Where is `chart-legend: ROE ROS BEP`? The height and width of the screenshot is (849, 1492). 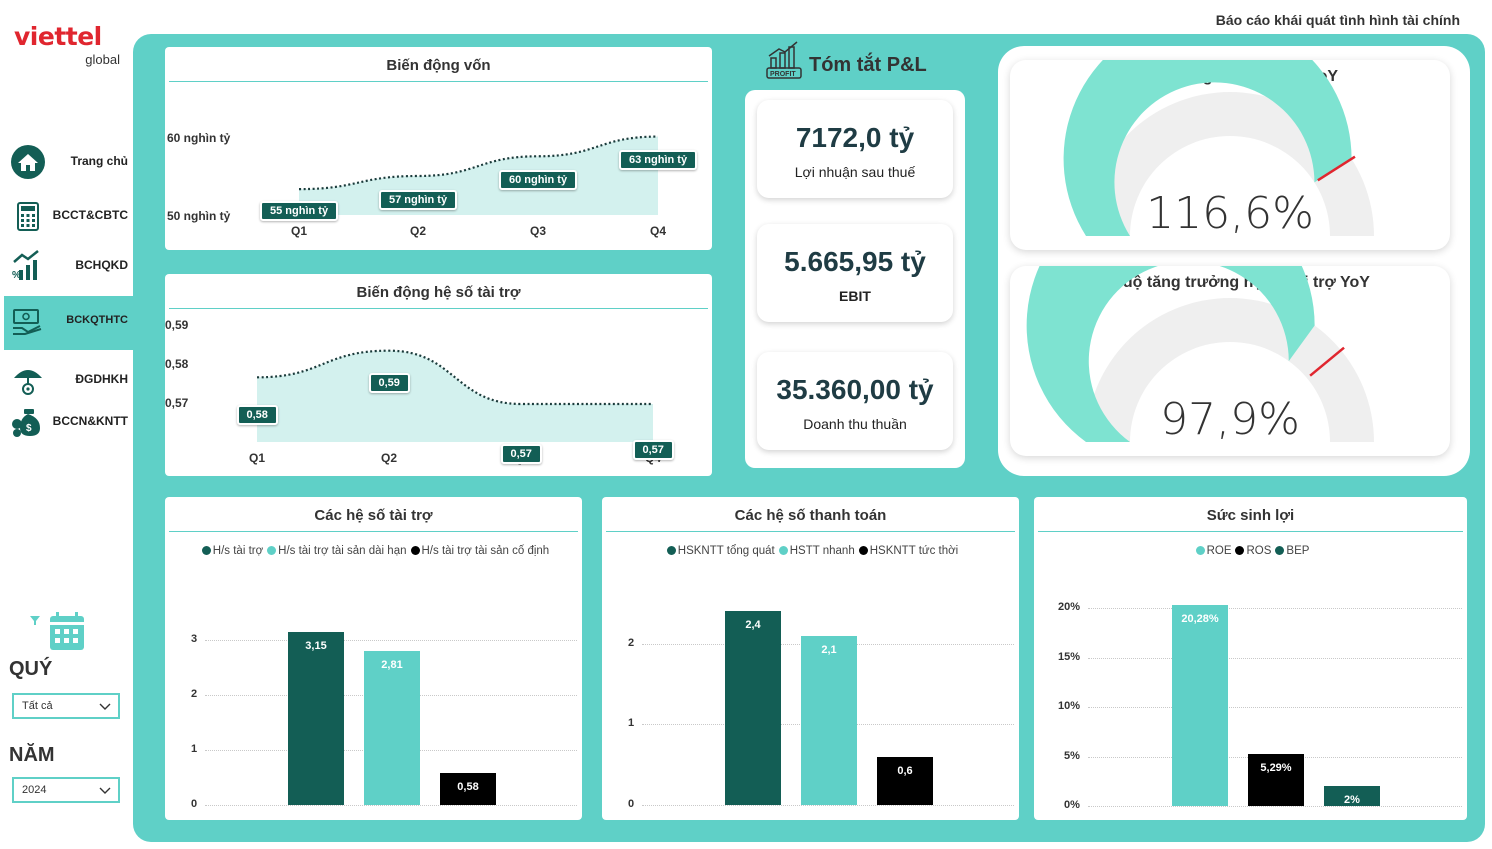
chart-legend: ROE ROS BEP is located at coordinates (1250, 551).